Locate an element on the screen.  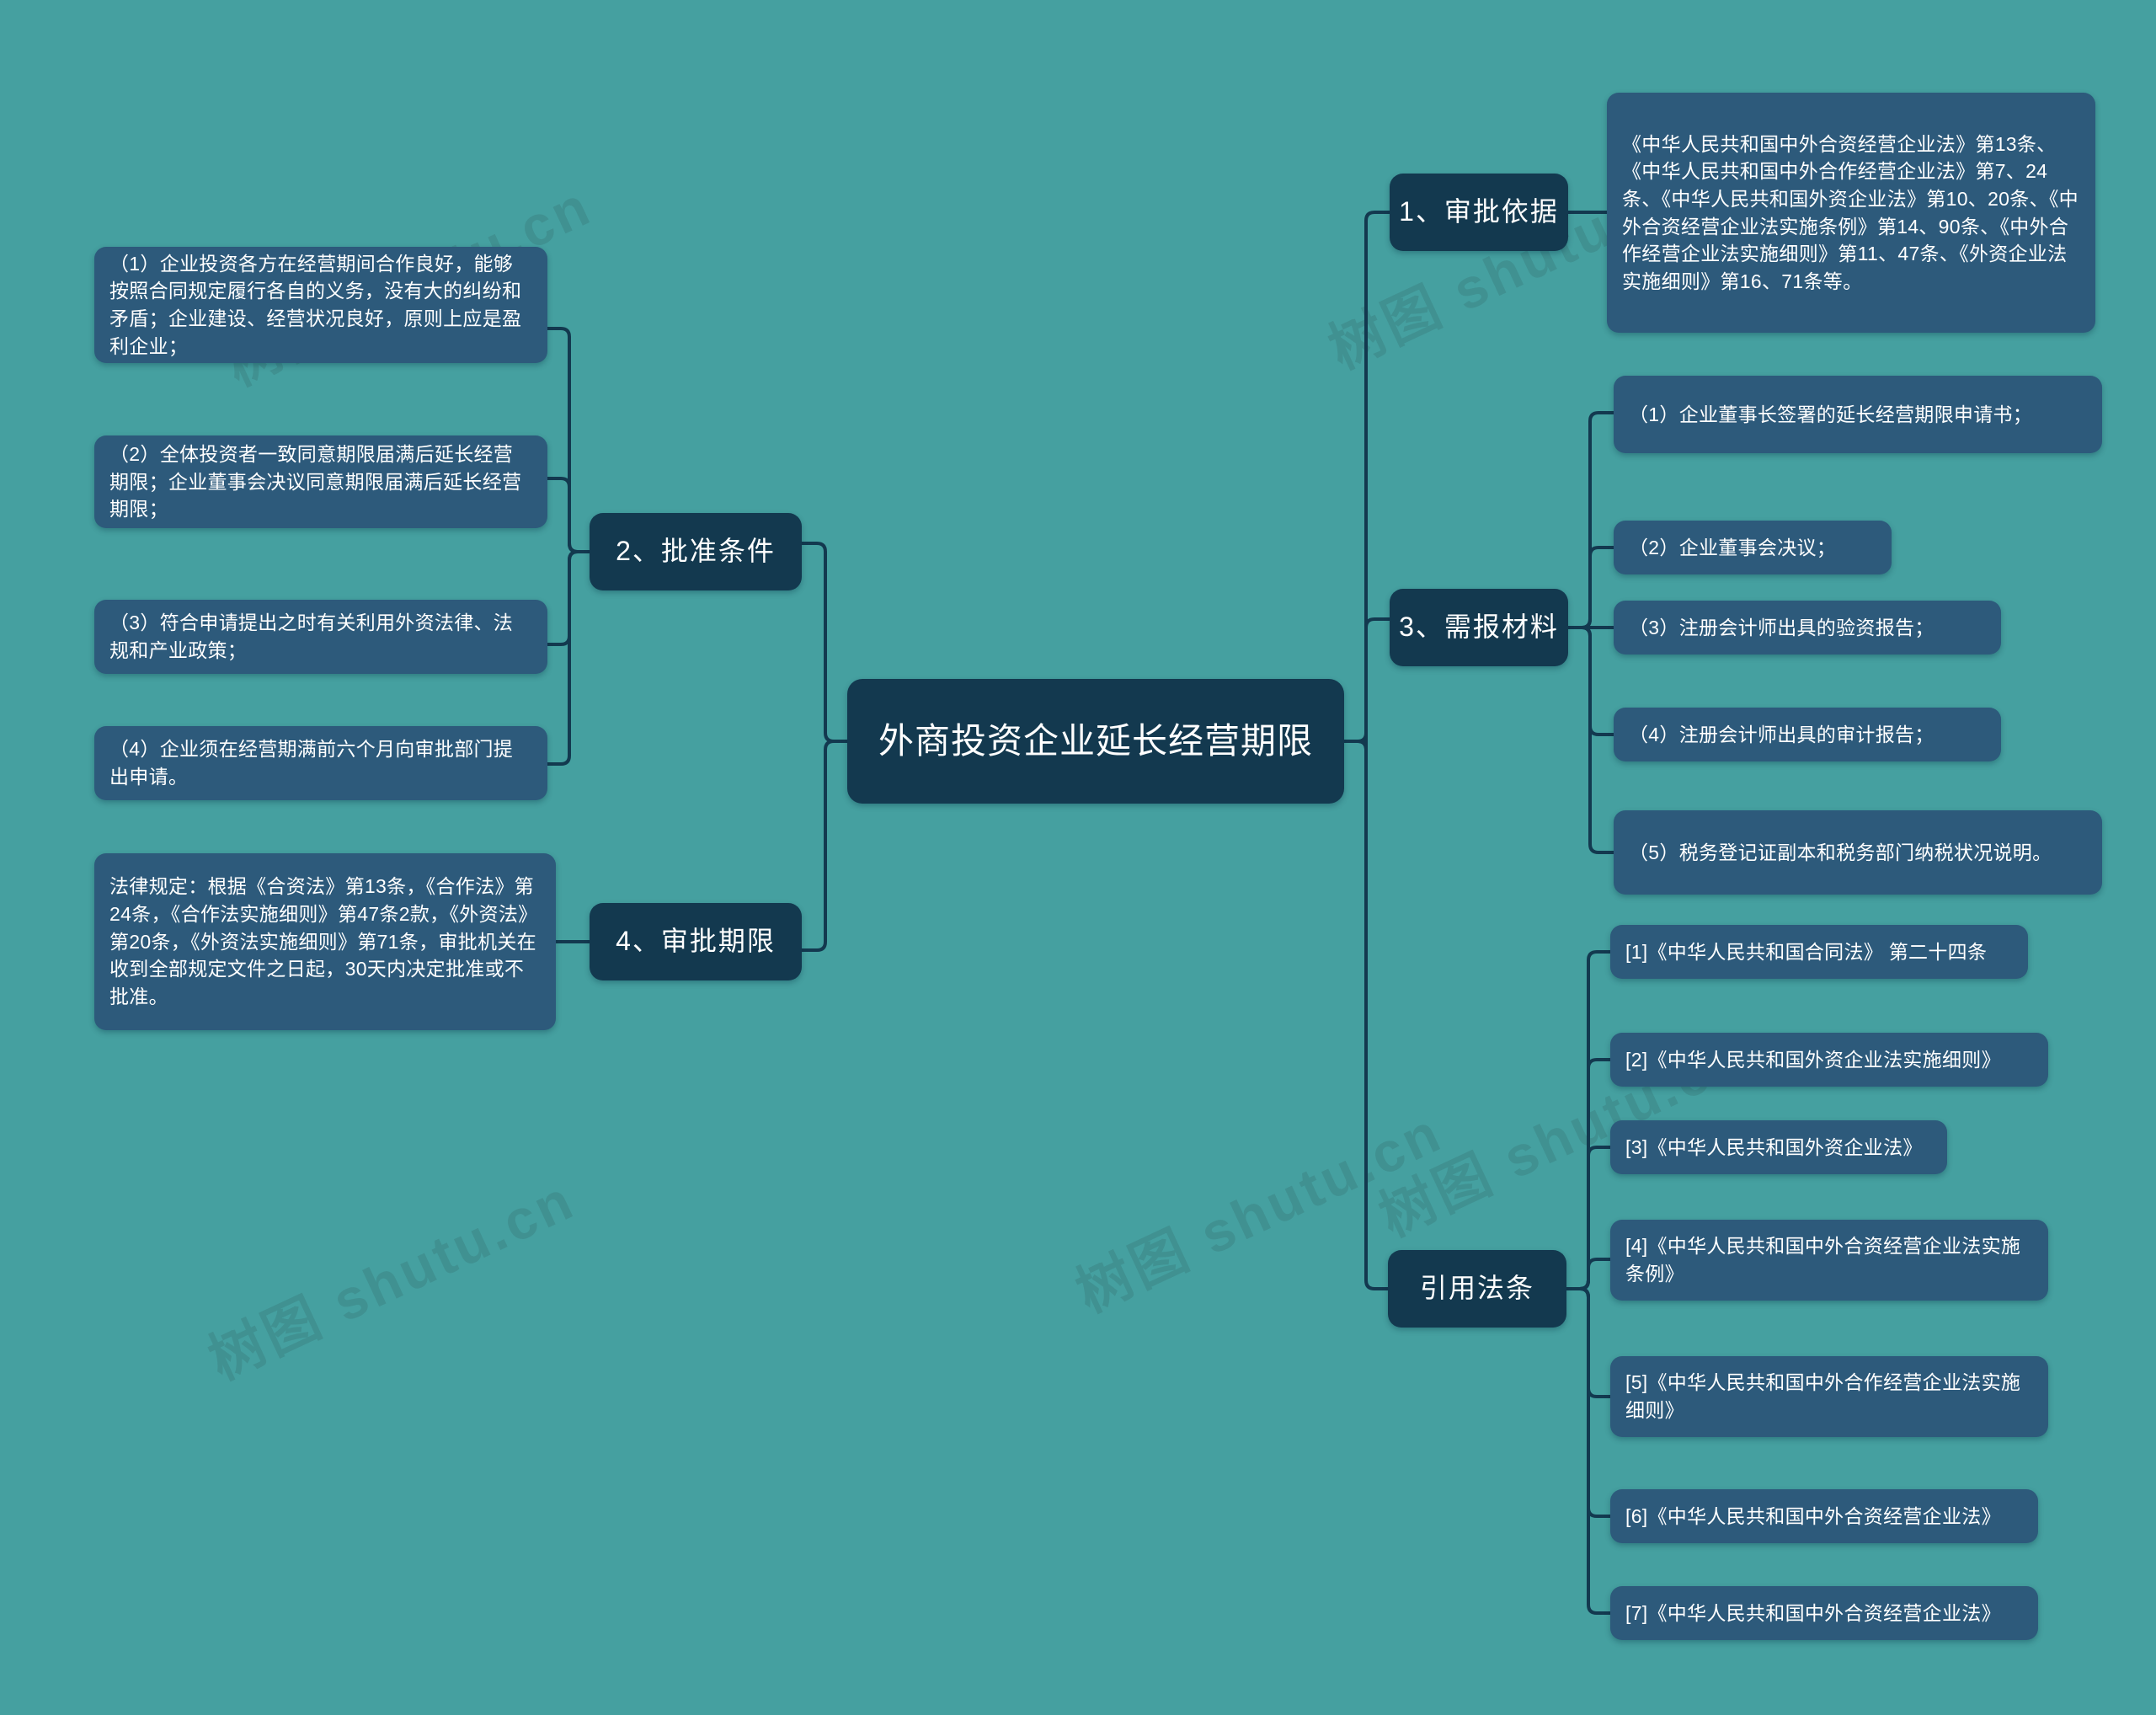
root-node: 外商投资企业延长经营期限 is located at coordinates (1095, 741).